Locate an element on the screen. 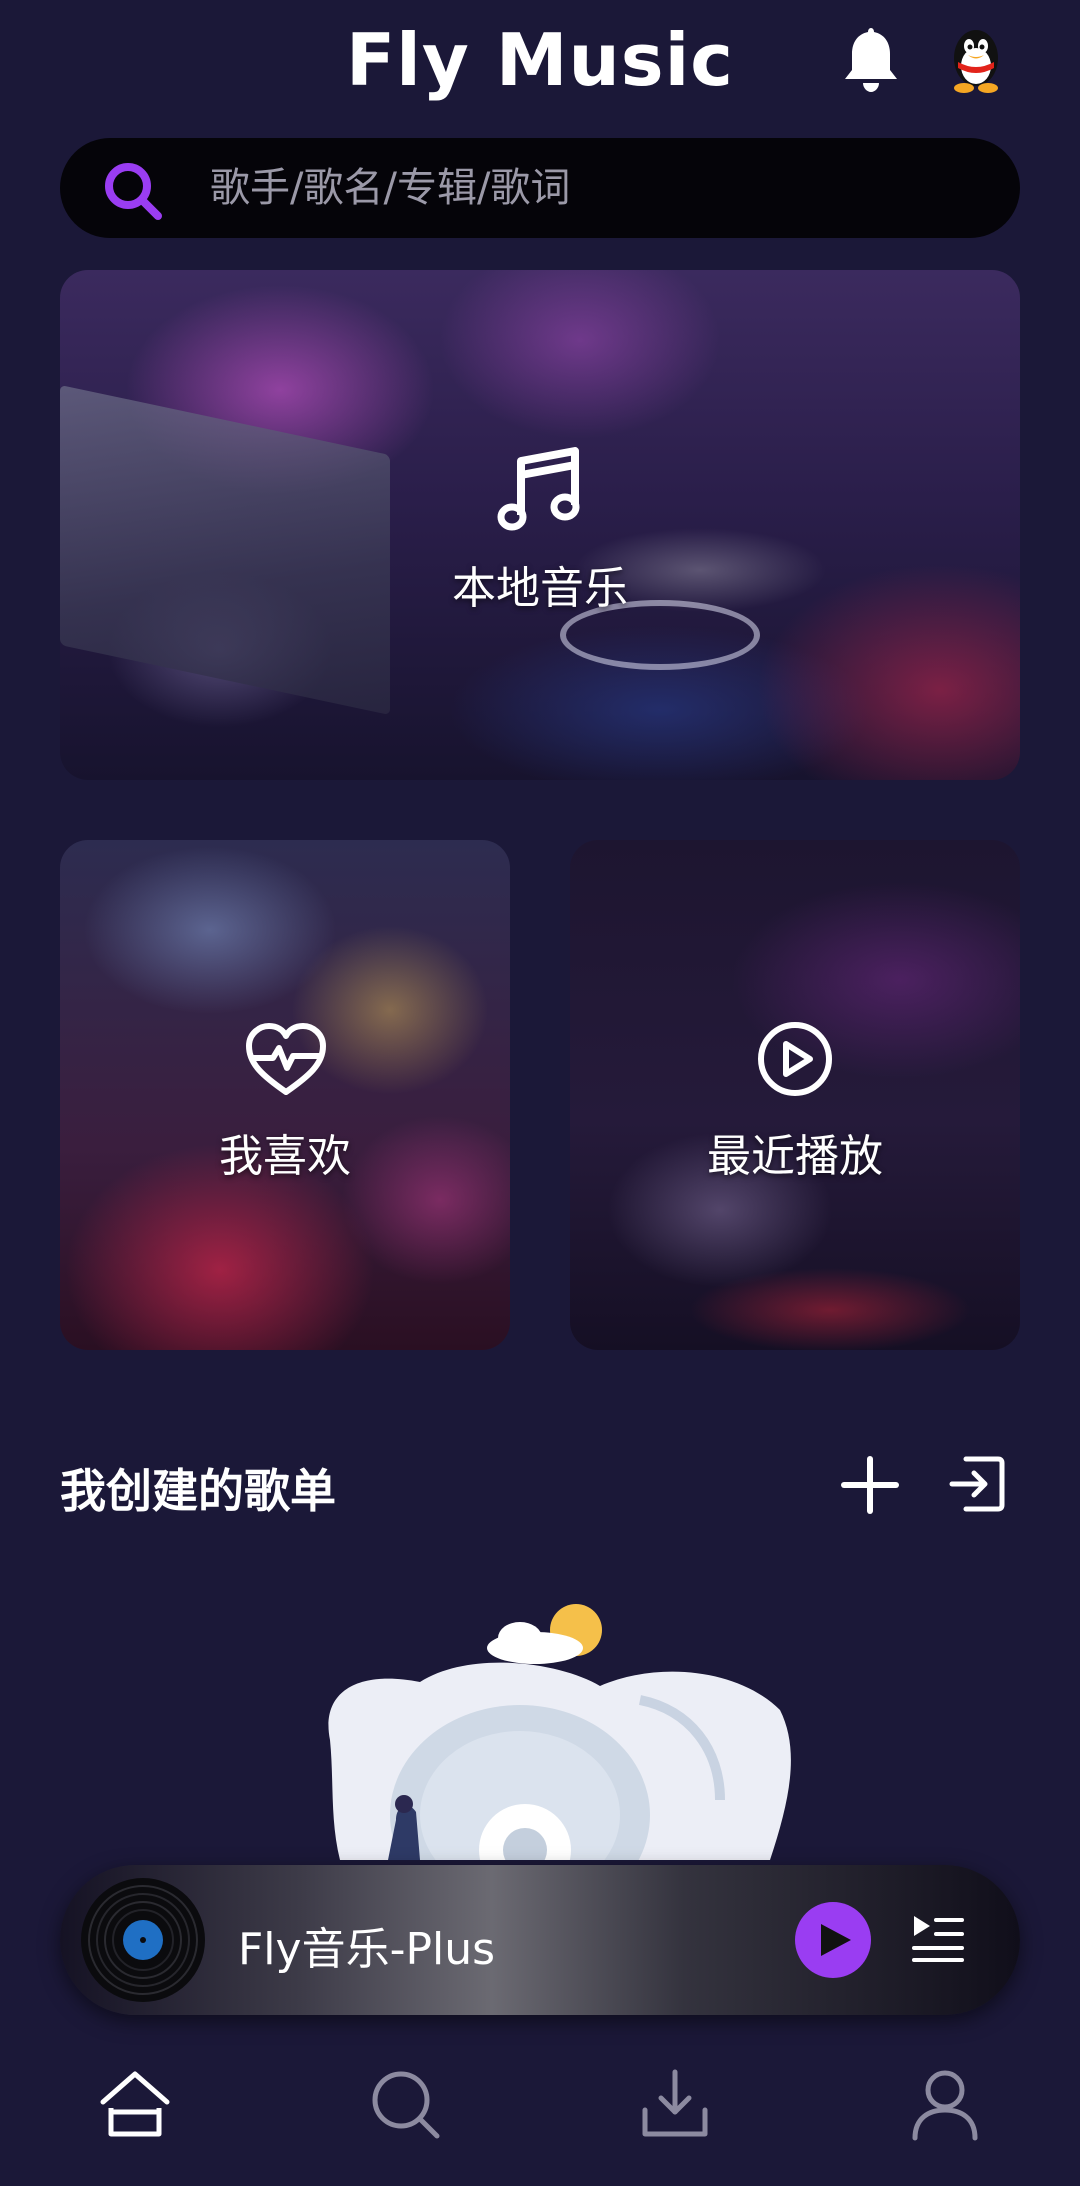 The height and width of the screenshot is (2186, 1080). download-icon is located at coordinates (675, 2104).